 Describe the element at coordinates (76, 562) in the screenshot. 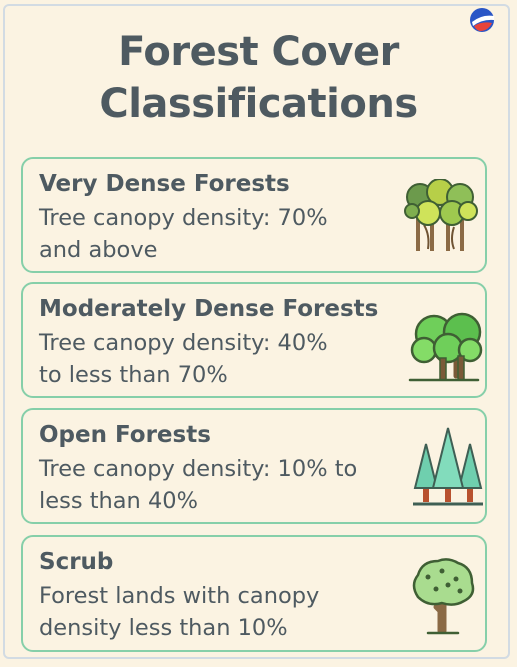

I see `card-title: Scrub` at that location.